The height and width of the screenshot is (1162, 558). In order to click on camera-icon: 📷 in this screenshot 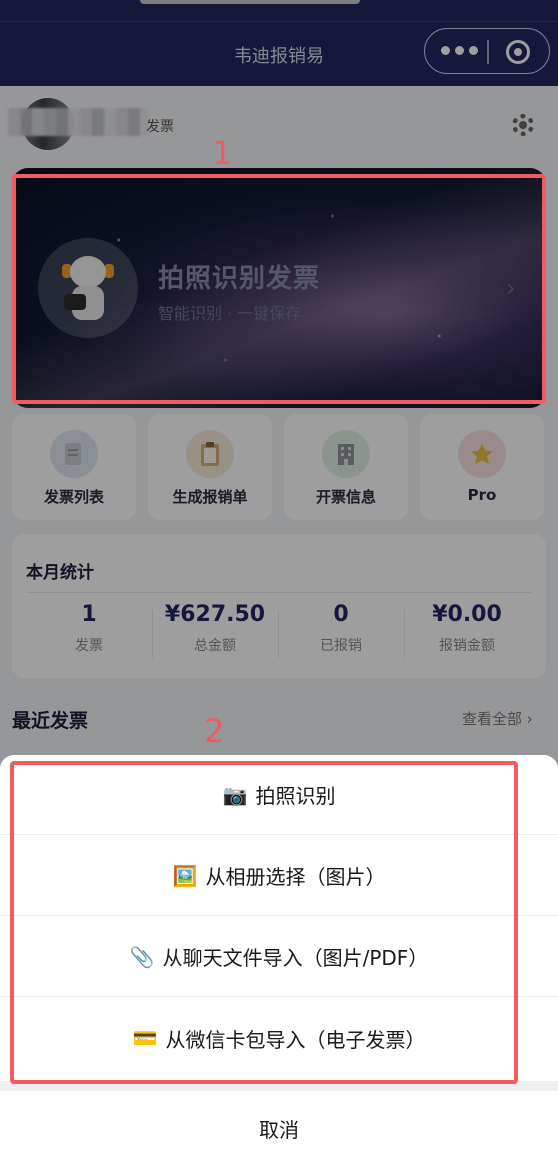, I will do `click(235, 794)`.